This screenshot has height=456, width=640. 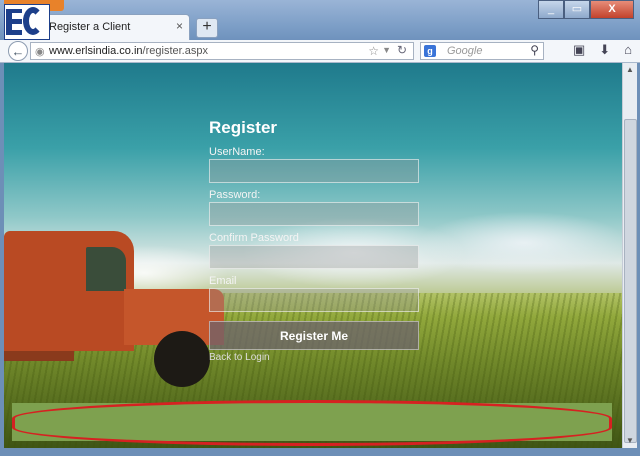 What do you see at coordinates (534, 50) in the screenshot?
I see `search-icon: ⚲` at bounding box center [534, 50].